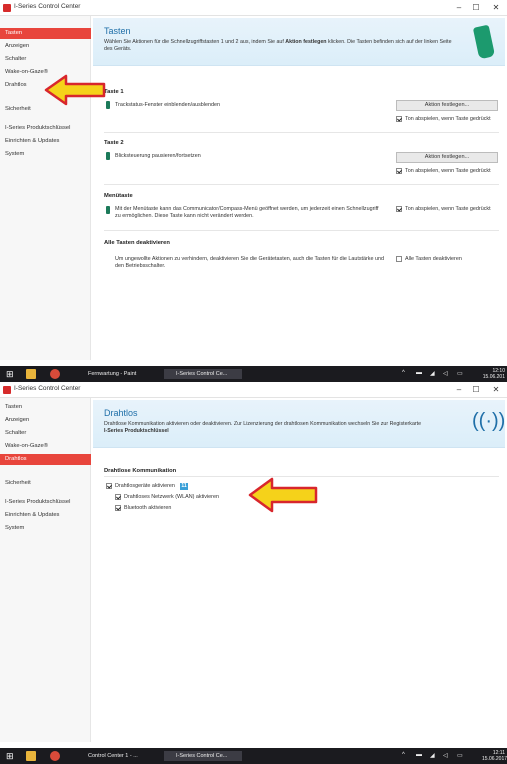  Describe the element at coordinates (118, 196) in the screenshot. I see `menutaste-heading: Menütaste` at that location.